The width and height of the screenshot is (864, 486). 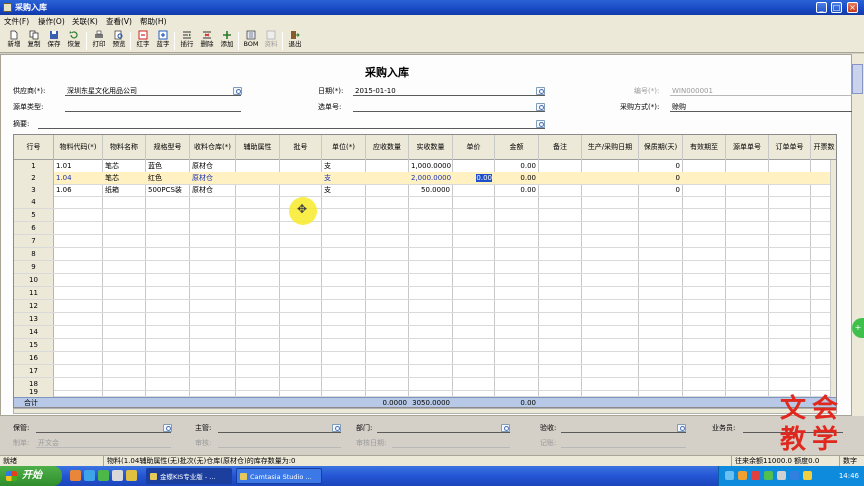 I want to click on table-row: 16, so click(x=425, y=358).